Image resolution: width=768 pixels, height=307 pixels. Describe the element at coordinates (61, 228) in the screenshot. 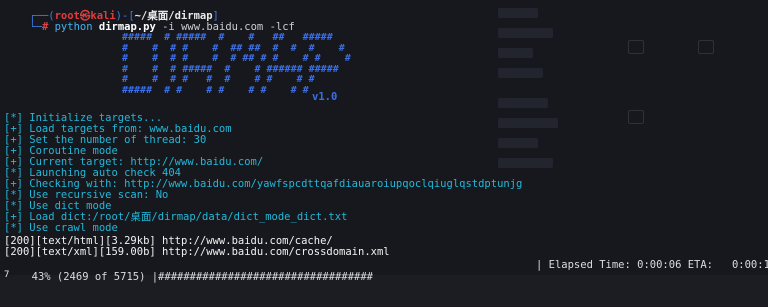

I see `log-line: [*] Use crawl mode` at that location.